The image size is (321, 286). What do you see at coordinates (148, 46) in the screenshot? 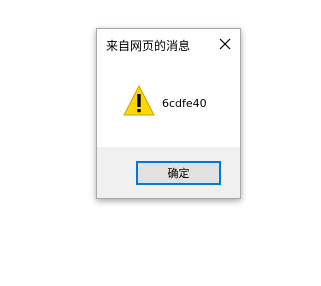
I see `dialog-title: 来自网页的消息` at bounding box center [148, 46].